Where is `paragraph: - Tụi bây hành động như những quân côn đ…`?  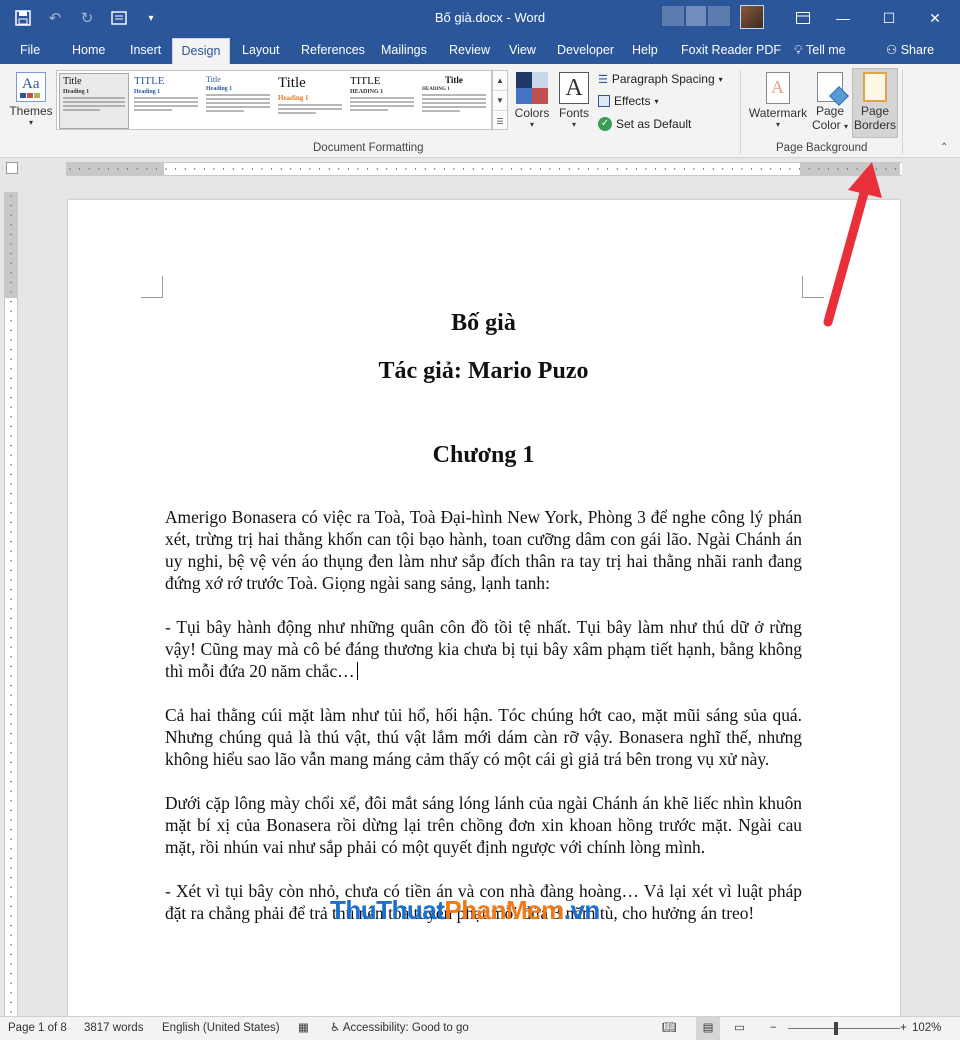 paragraph: - Tụi bây hành động như những quân côn đ… is located at coordinates (483, 649).